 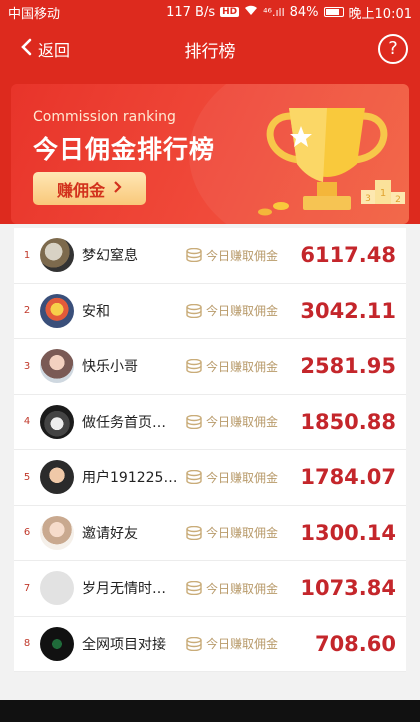 I want to click on ranking-row: 4 做任务首页… 今日赚取佣金 1850.88, so click(x=210, y=422).